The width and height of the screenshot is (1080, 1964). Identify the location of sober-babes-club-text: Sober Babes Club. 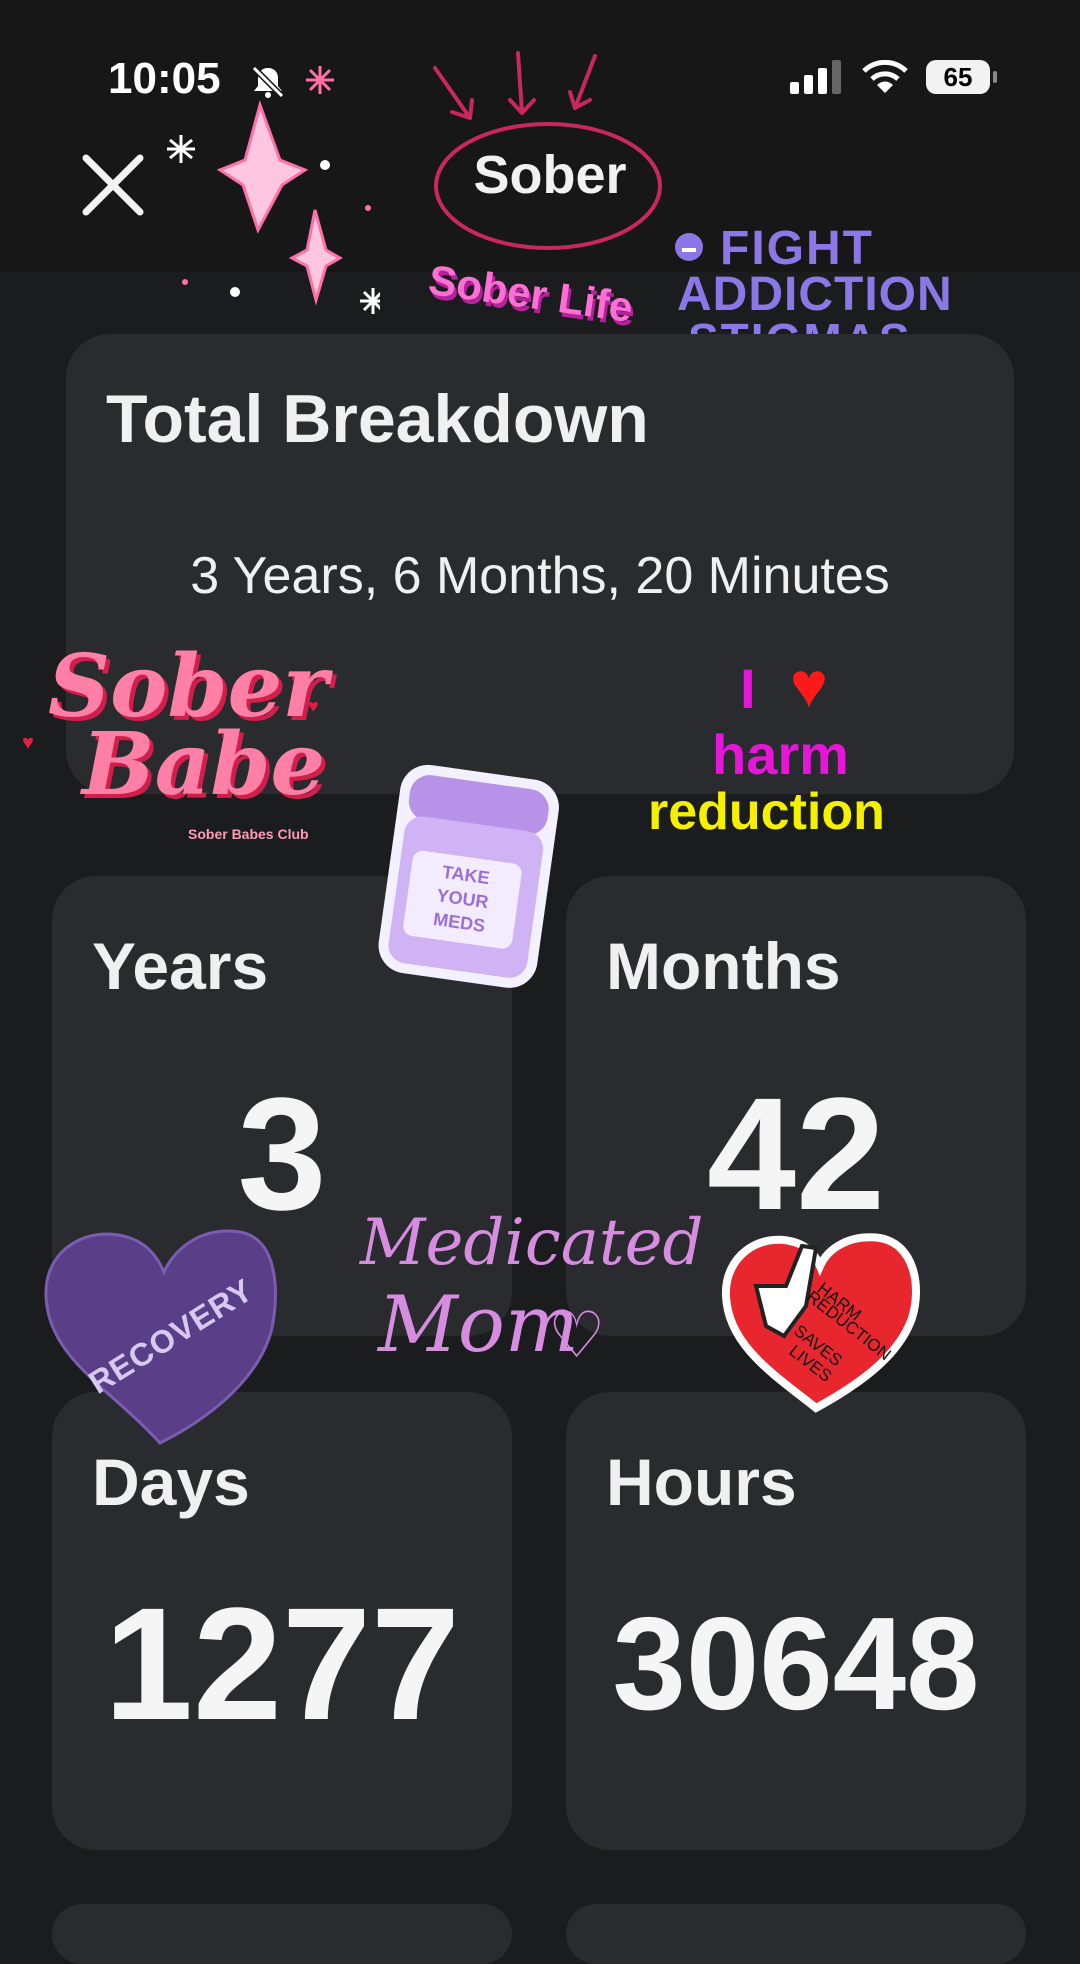
(248, 834).